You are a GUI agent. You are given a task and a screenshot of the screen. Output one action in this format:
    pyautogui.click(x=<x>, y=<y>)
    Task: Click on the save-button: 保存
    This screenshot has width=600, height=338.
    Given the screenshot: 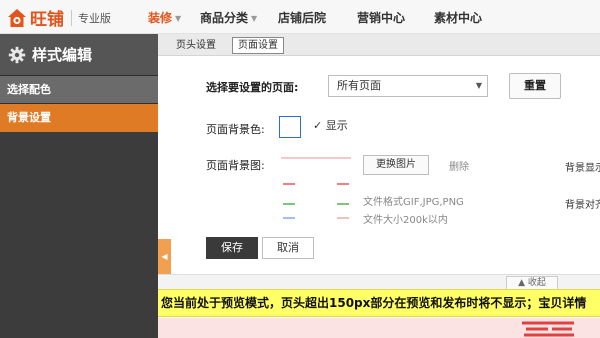 What is the action you would take?
    pyautogui.click(x=232, y=248)
    